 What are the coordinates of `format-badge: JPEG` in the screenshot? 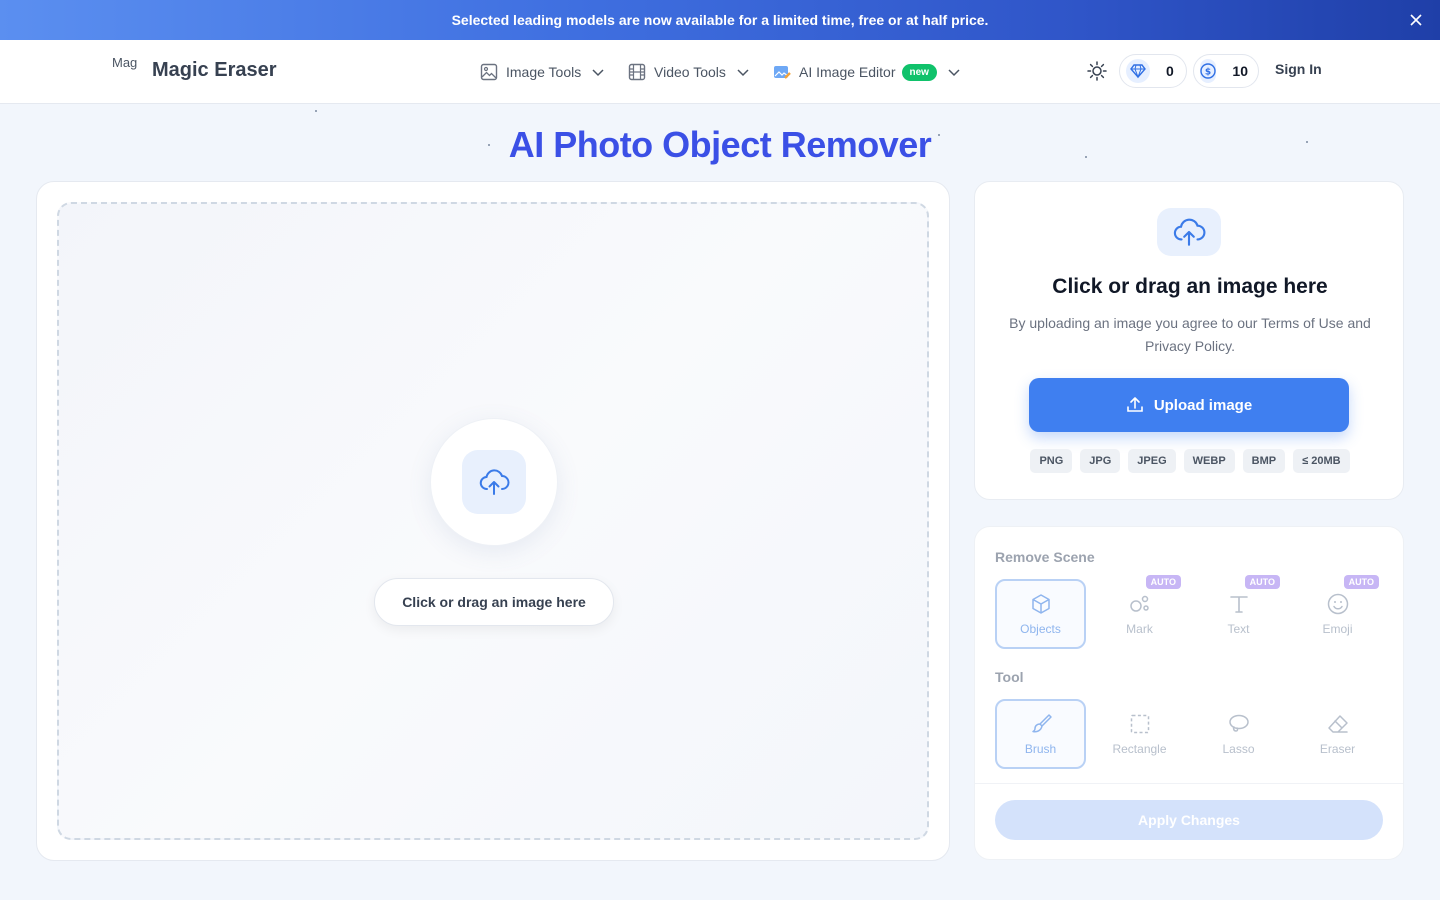 It's located at (1152, 461).